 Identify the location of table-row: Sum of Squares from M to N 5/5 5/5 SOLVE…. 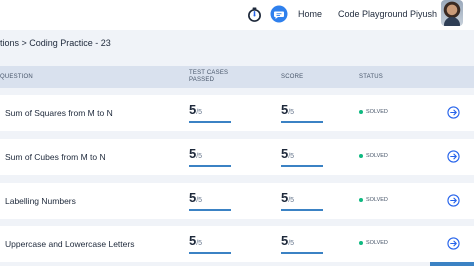
(237, 113).